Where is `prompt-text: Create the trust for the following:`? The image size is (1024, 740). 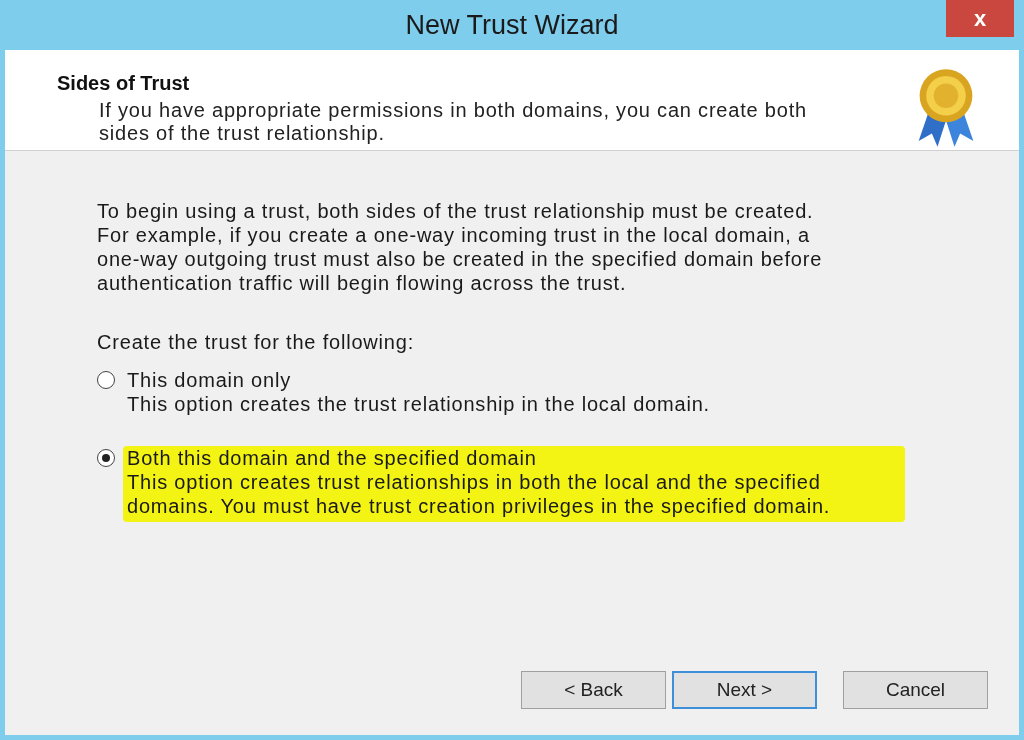 prompt-text: Create the trust for the following: is located at coordinates (256, 342).